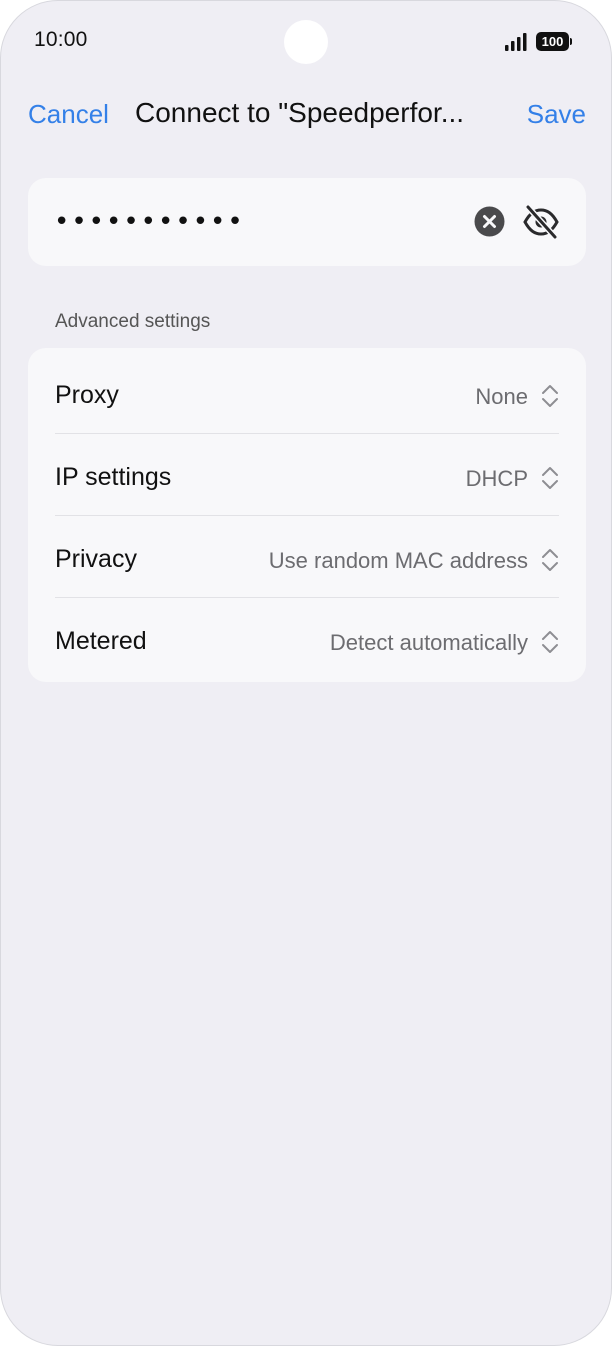 The image size is (612, 1346). I want to click on clear-icon, so click(489, 221).